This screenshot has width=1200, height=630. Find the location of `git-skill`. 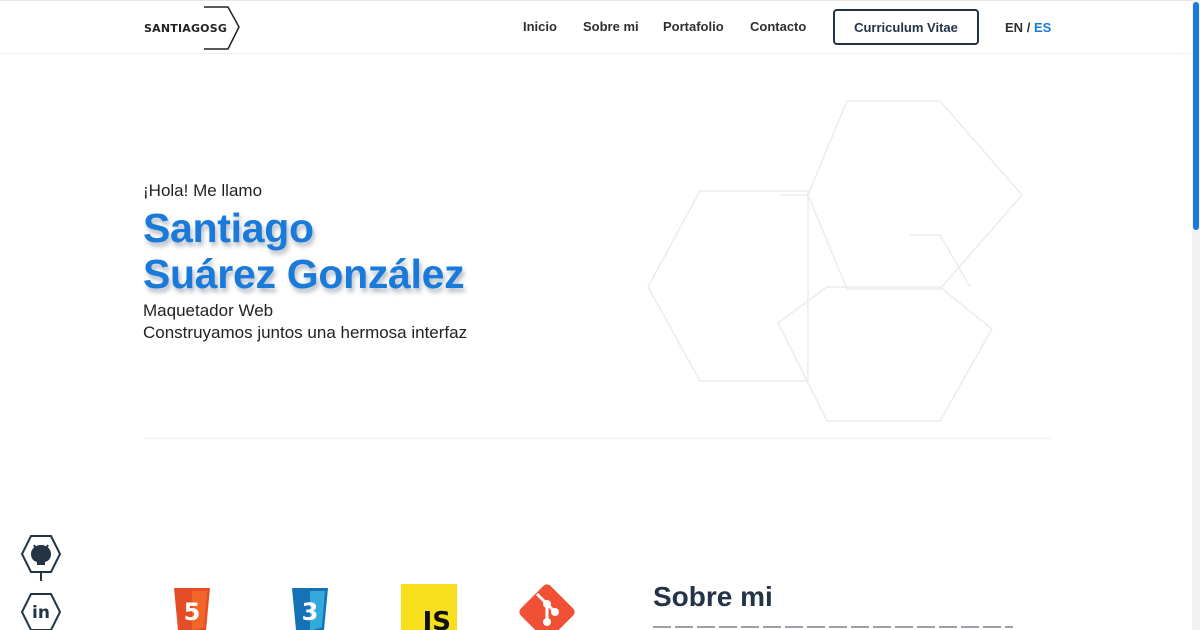

git-skill is located at coordinates (547, 606).